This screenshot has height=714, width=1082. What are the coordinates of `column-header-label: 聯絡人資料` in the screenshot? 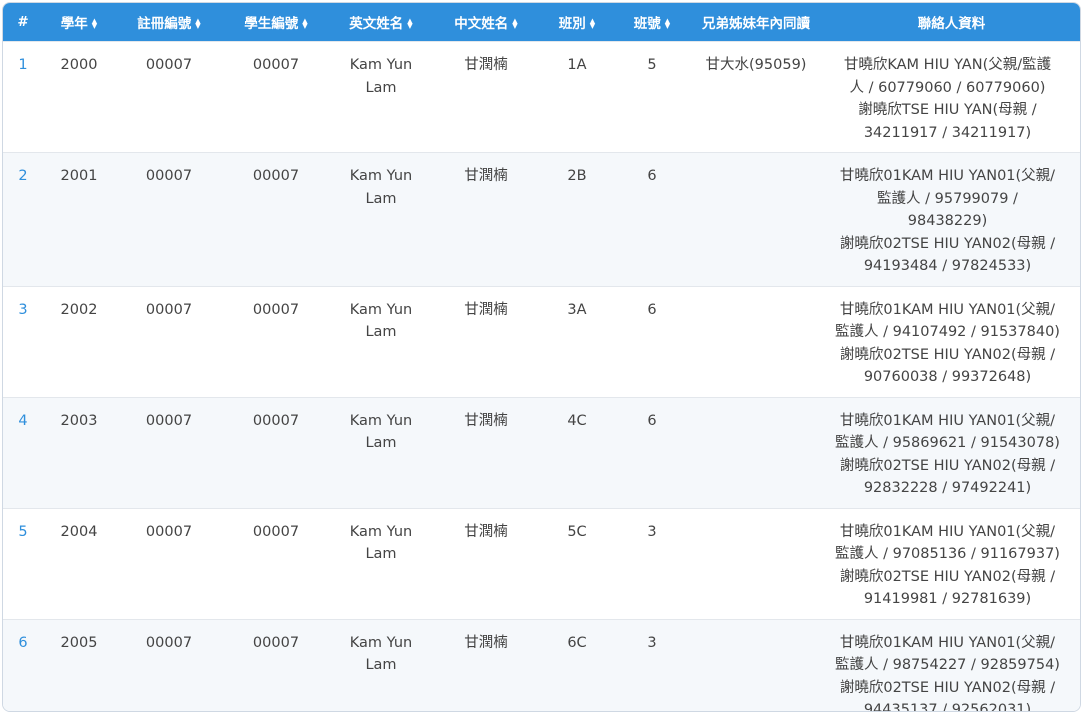 It's located at (951, 24).